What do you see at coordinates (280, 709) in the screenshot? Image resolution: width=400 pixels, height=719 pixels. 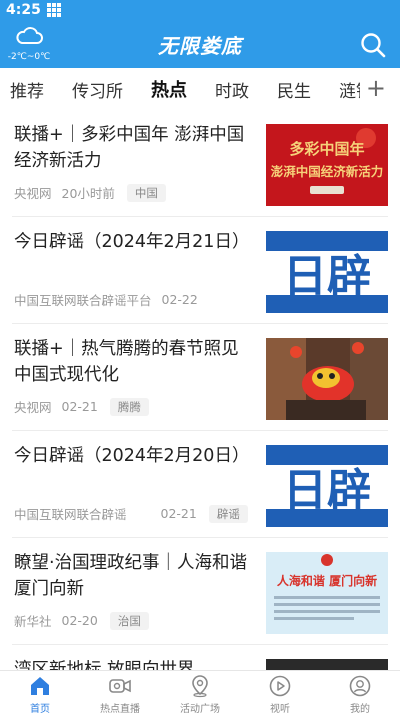 I see `nav-label: 视听` at bounding box center [280, 709].